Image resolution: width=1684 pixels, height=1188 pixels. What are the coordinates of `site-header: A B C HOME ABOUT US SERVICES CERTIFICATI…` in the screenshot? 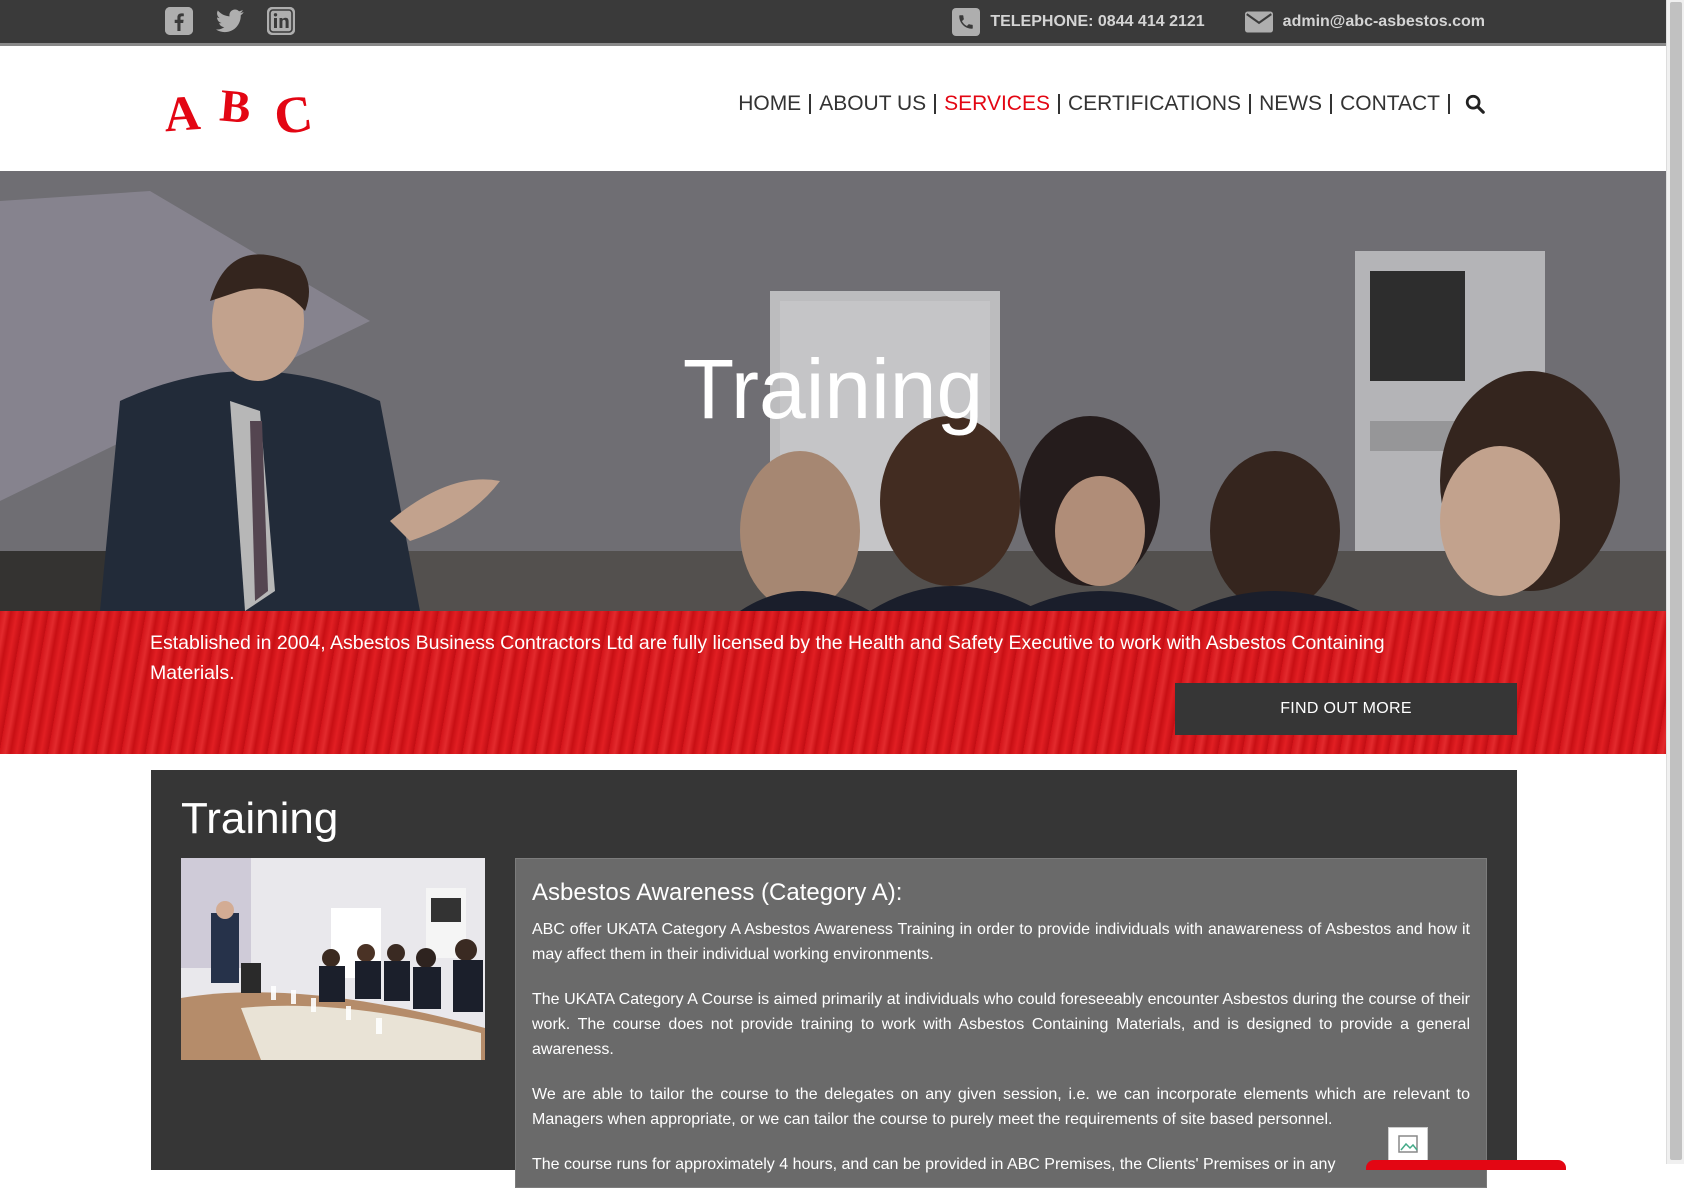 It's located at (833, 108).